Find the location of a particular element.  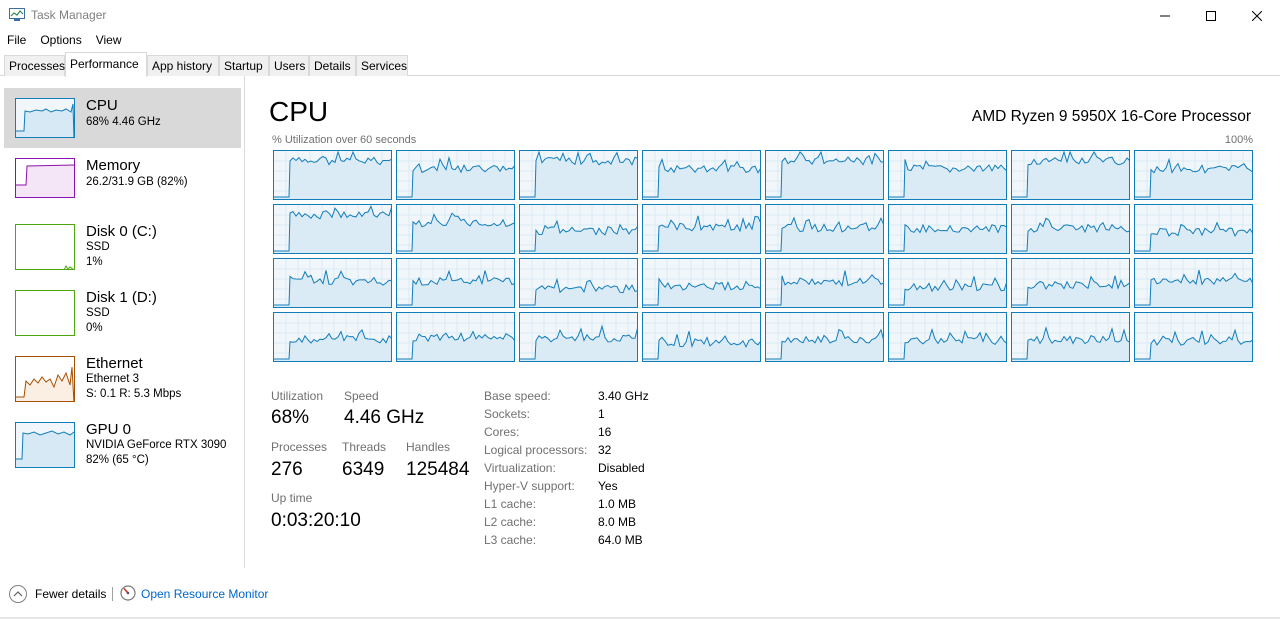

resource-name: Ethernet is located at coordinates (114, 363).